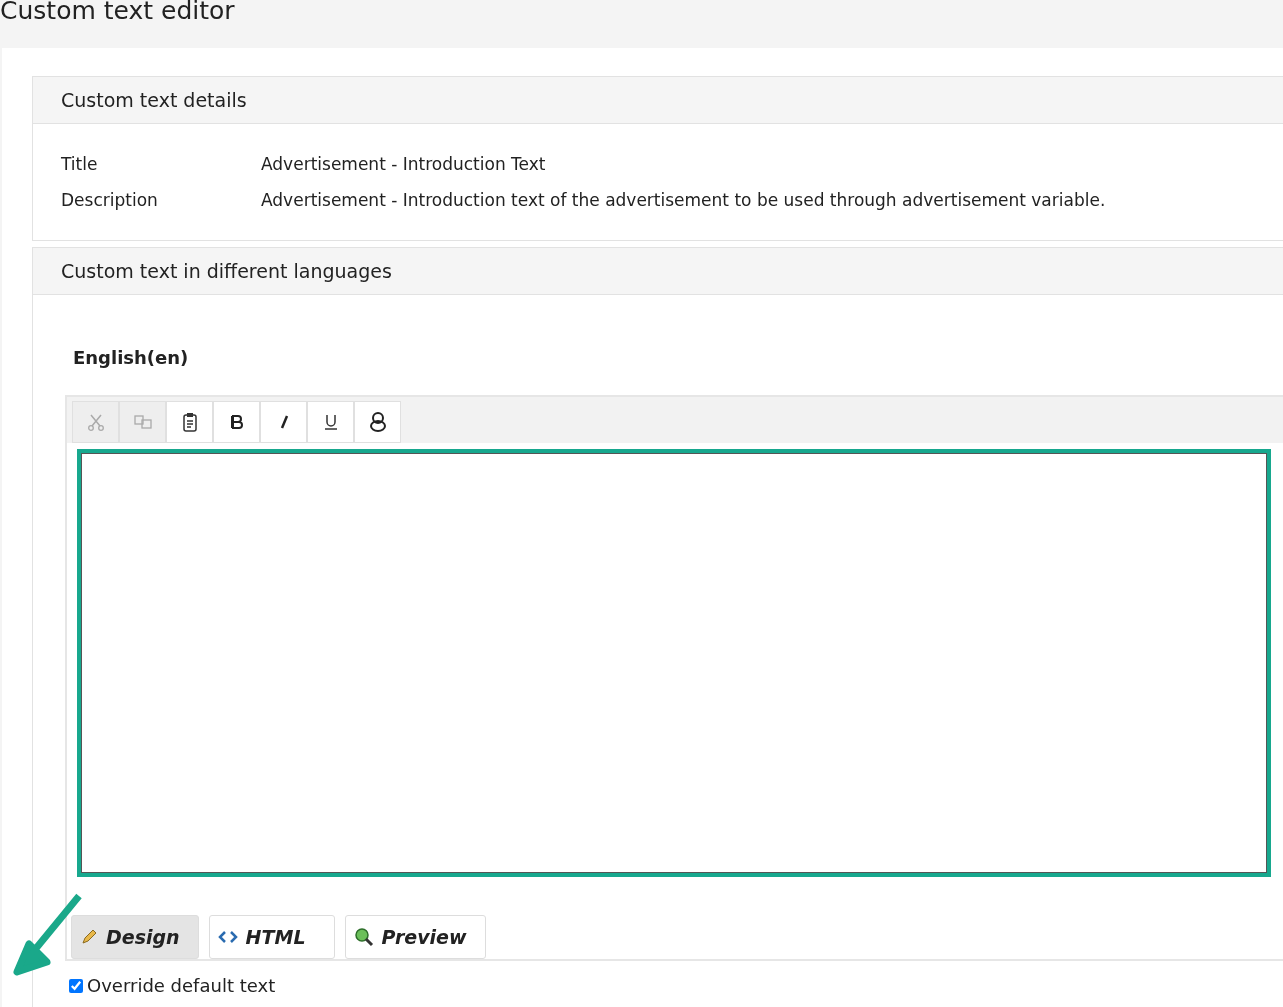 The height and width of the screenshot is (1007, 1283). Describe the element at coordinates (683, 200) in the screenshot. I see `field-value: Advertisement - Introduction text of the advertisement to be used through advertisement variable.` at that location.